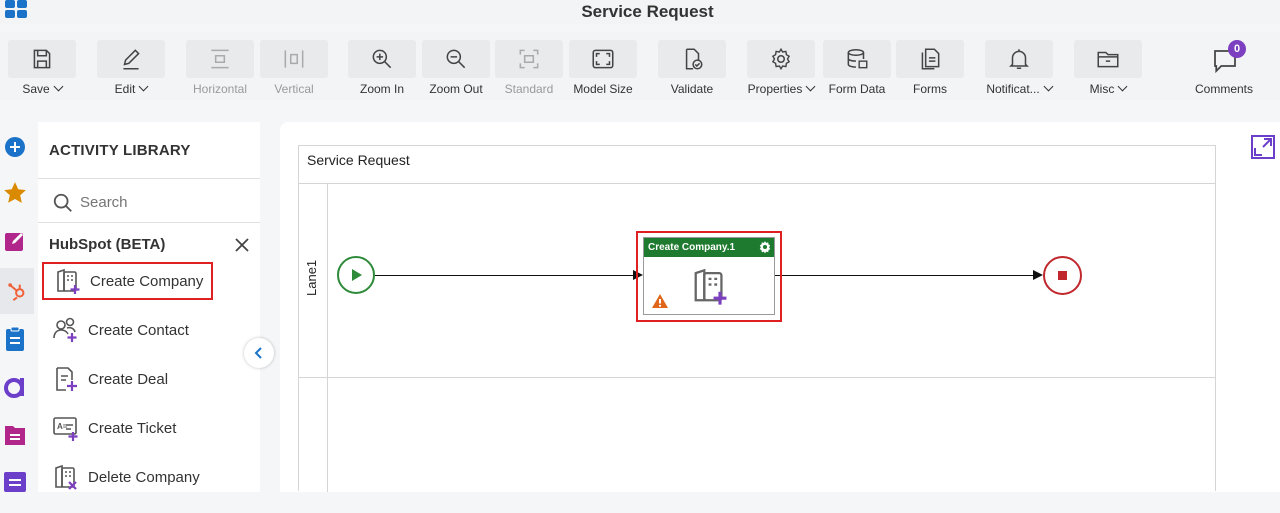 The image size is (1280, 513). I want to click on library-title: ACTIVITY LIBRARY, so click(120, 150).